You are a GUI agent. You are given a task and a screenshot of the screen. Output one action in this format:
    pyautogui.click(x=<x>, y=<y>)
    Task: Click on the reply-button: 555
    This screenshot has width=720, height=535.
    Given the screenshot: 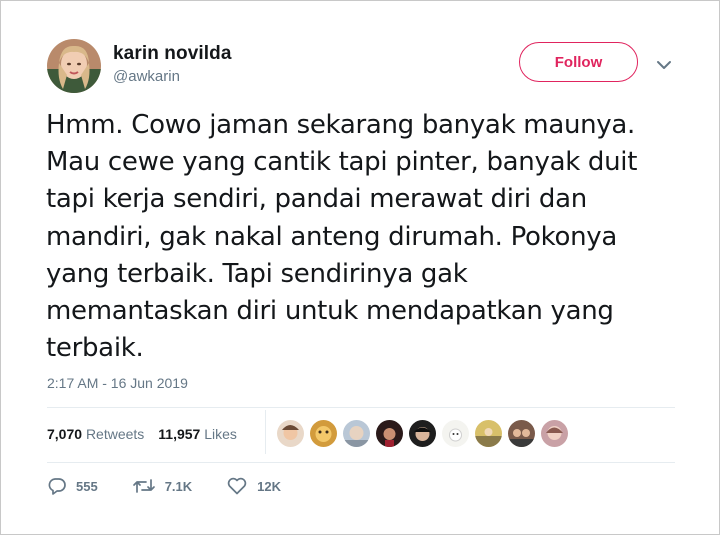 What is the action you would take?
    pyautogui.click(x=72, y=486)
    